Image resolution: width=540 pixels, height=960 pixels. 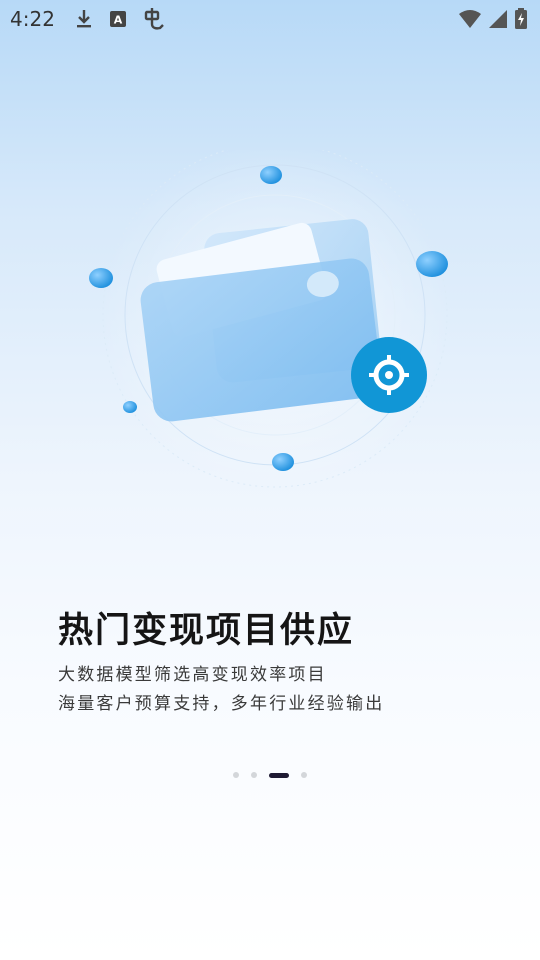 What do you see at coordinates (84, 19) in the screenshot?
I see `download-icon` at bounding box center [84, 19].